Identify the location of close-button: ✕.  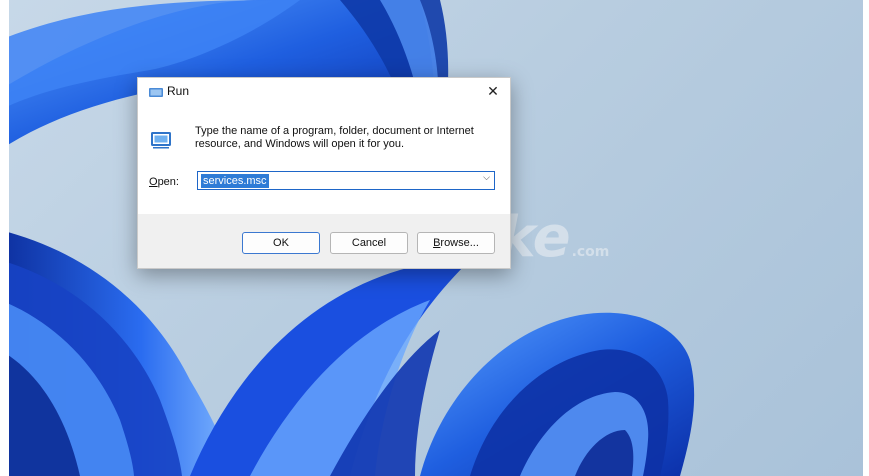
(493, 92).